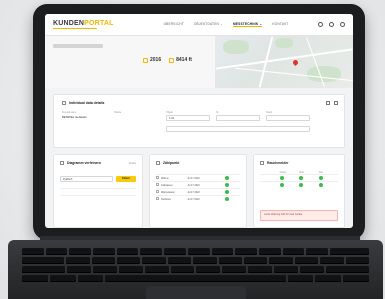 This screenshot has width=385, height=299. Describe the element at coordinates (174, 24) in the screenshot. I see `nav-item-overview: ÜBERSICHT` at that location.